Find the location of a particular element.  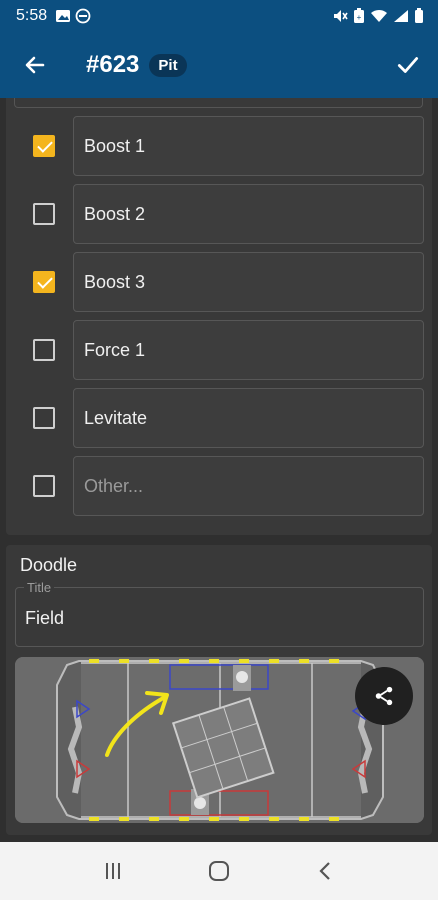

status-bar: 5:58 + is located at coordinates (219, 16).